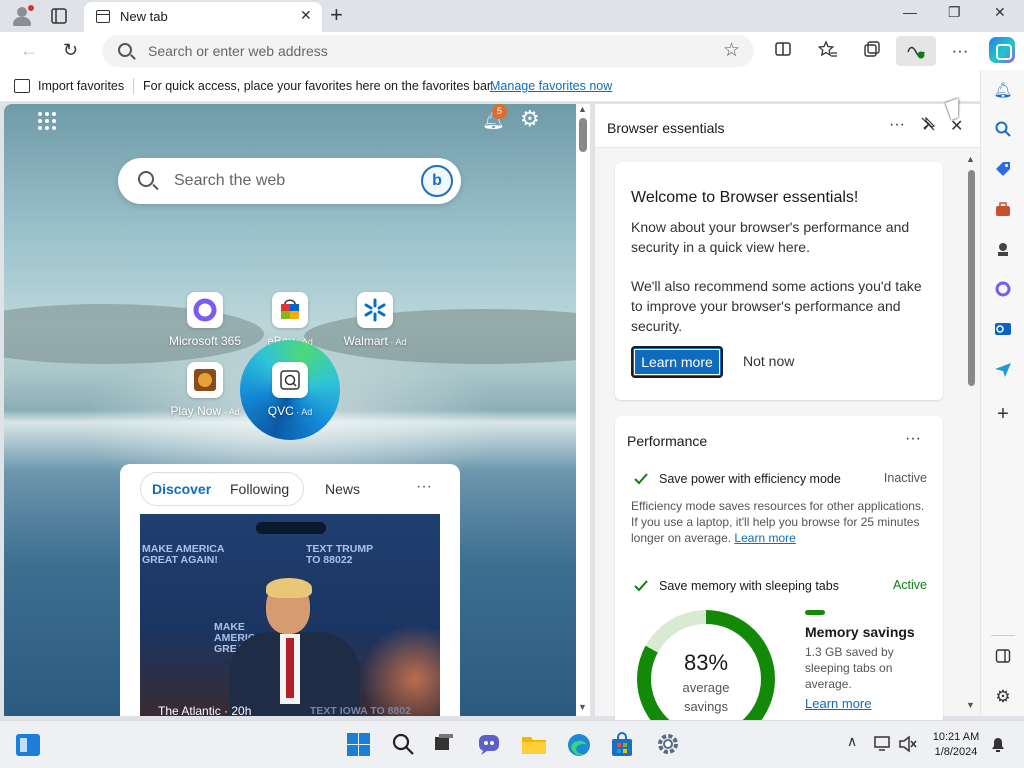 Image resolution: width=1024 pixels, height=768 pixels. Describe the element at coordinates (872, 51) in the screenshot. I see `collections-icon` at that location.